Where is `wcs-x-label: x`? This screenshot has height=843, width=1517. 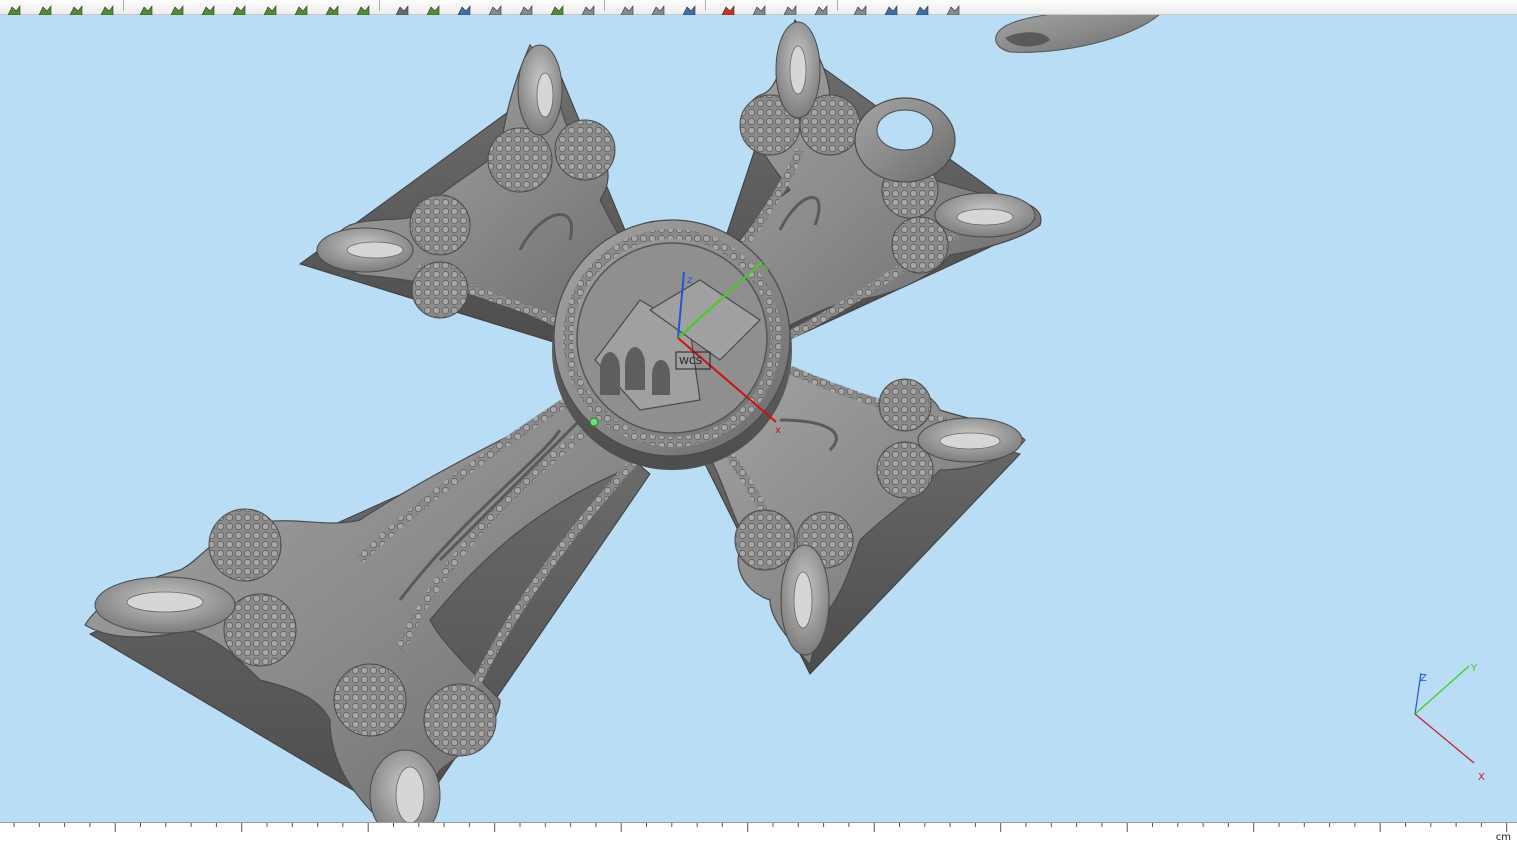
wcs-x-label: x is located at coordinates (778, 430).